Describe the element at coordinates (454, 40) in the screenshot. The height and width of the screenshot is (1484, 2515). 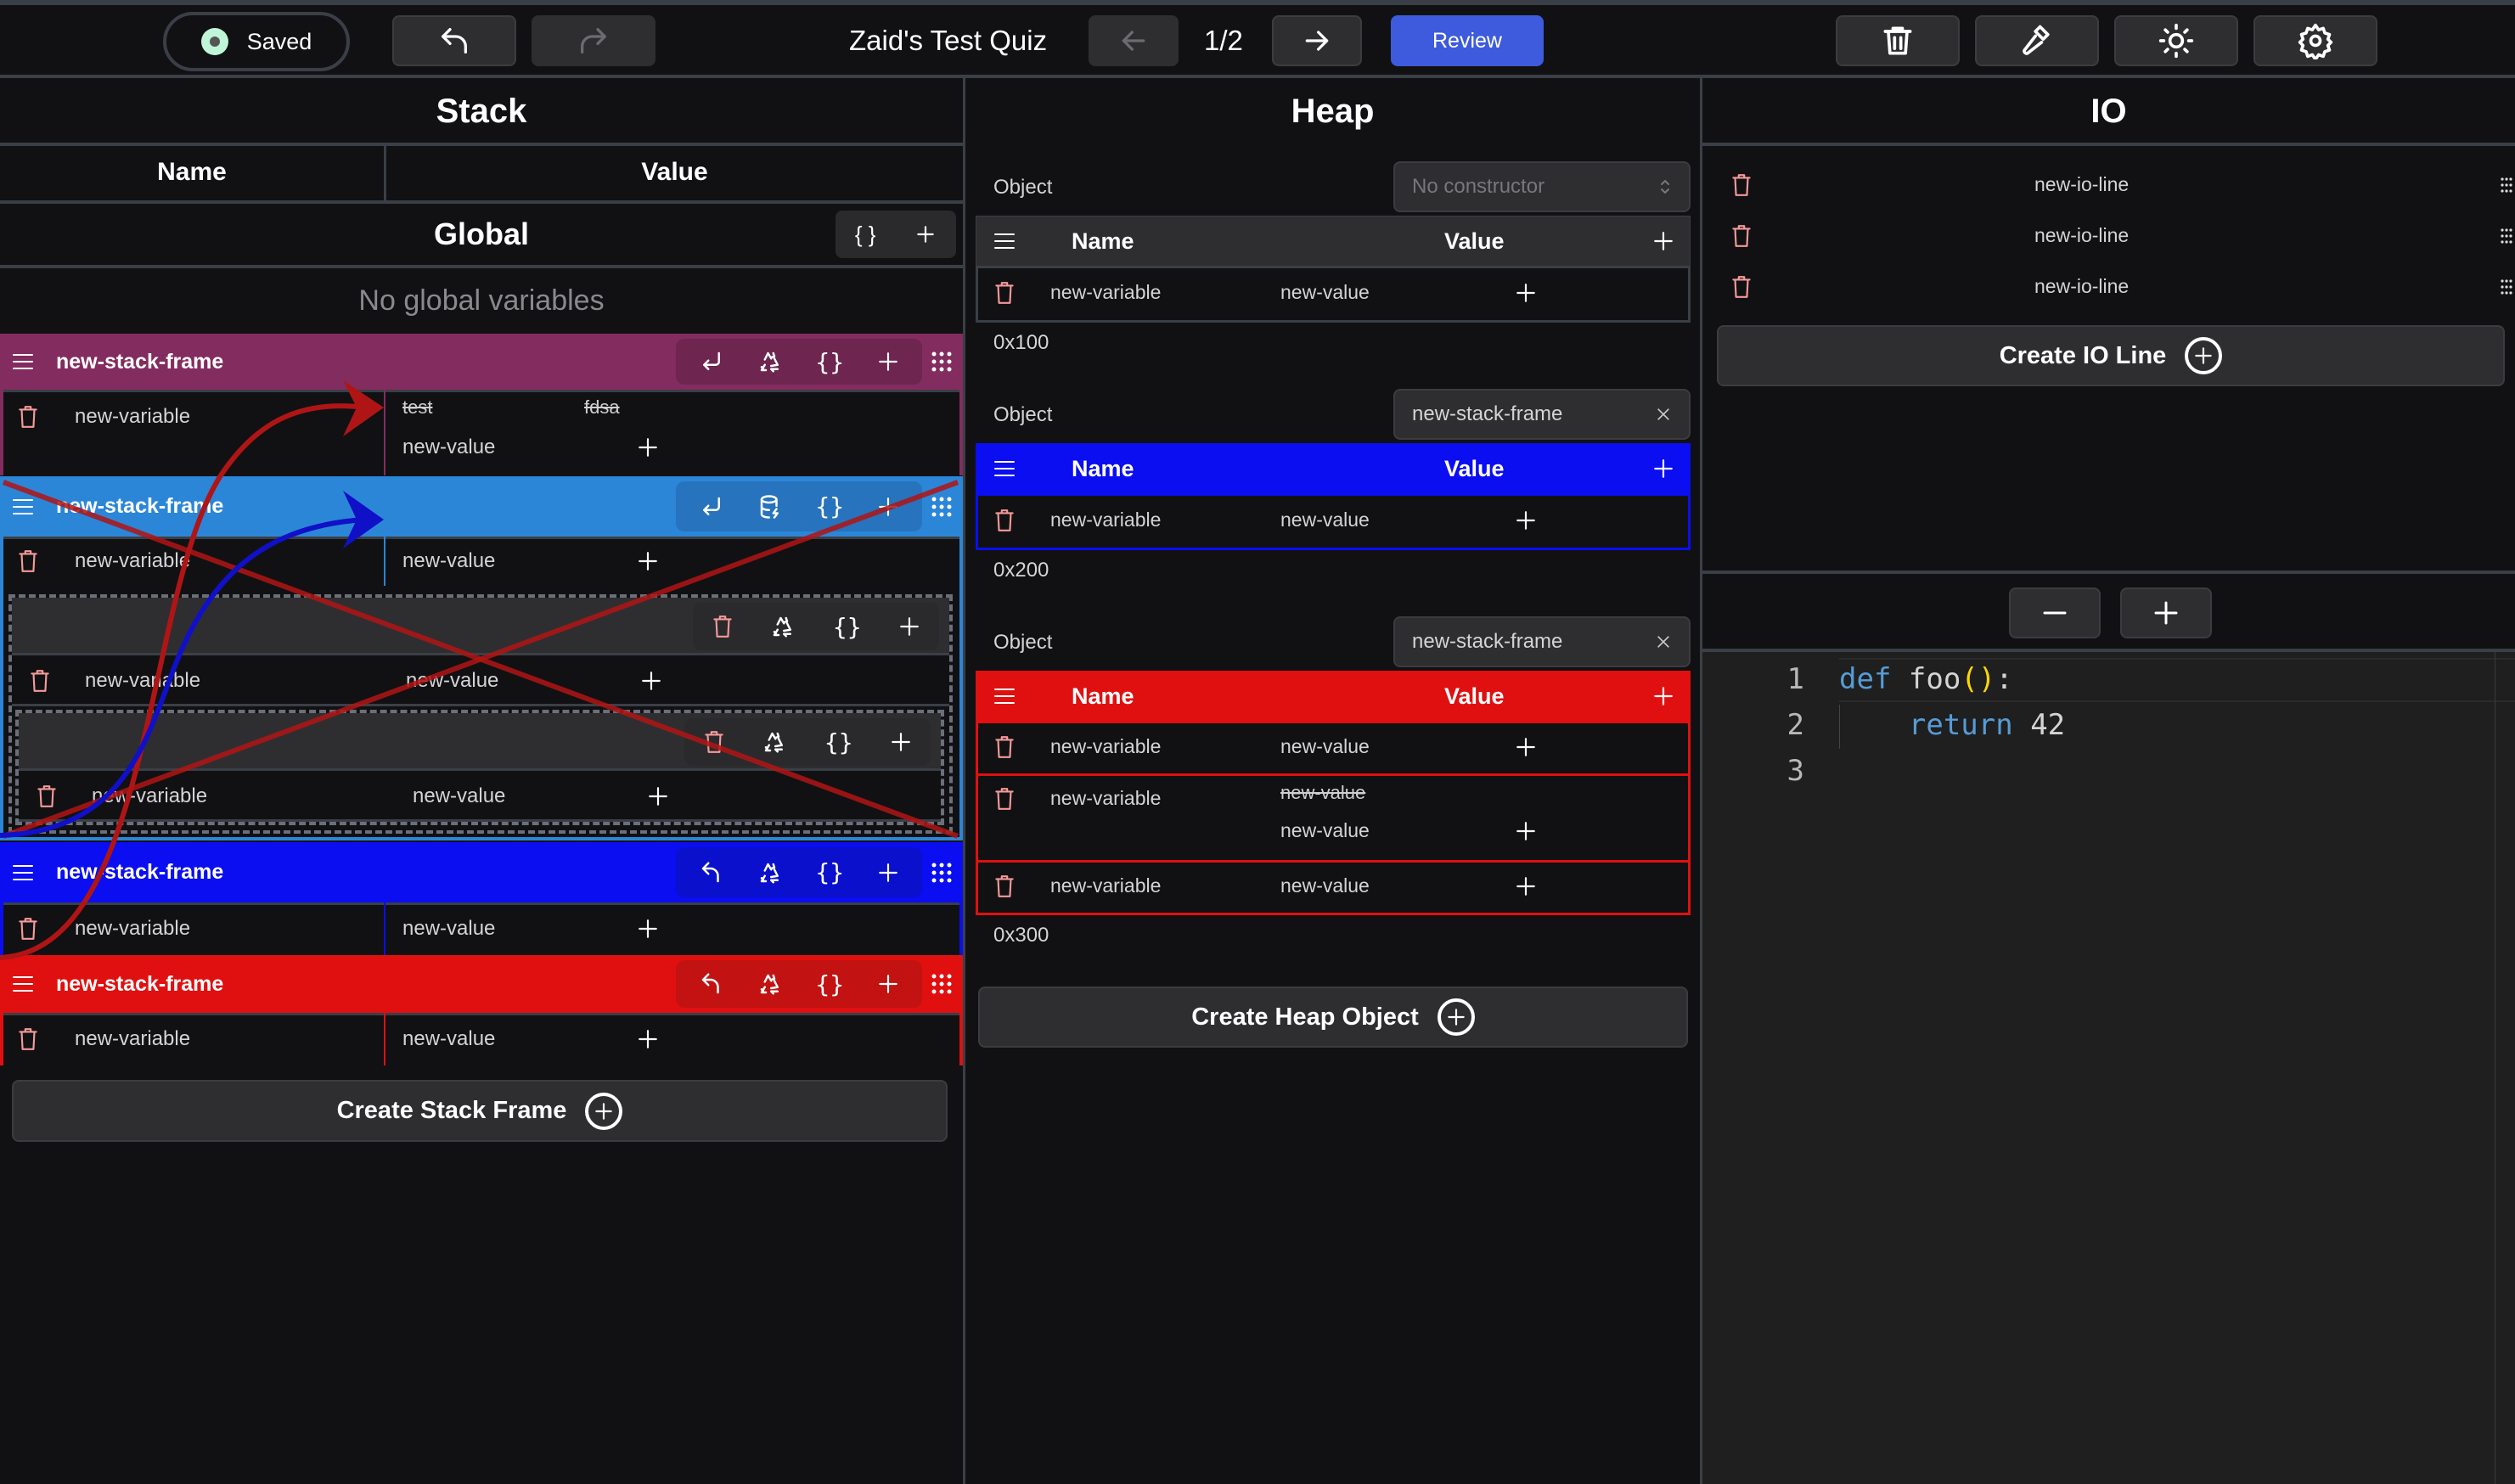
I see `undo-button` at that location.